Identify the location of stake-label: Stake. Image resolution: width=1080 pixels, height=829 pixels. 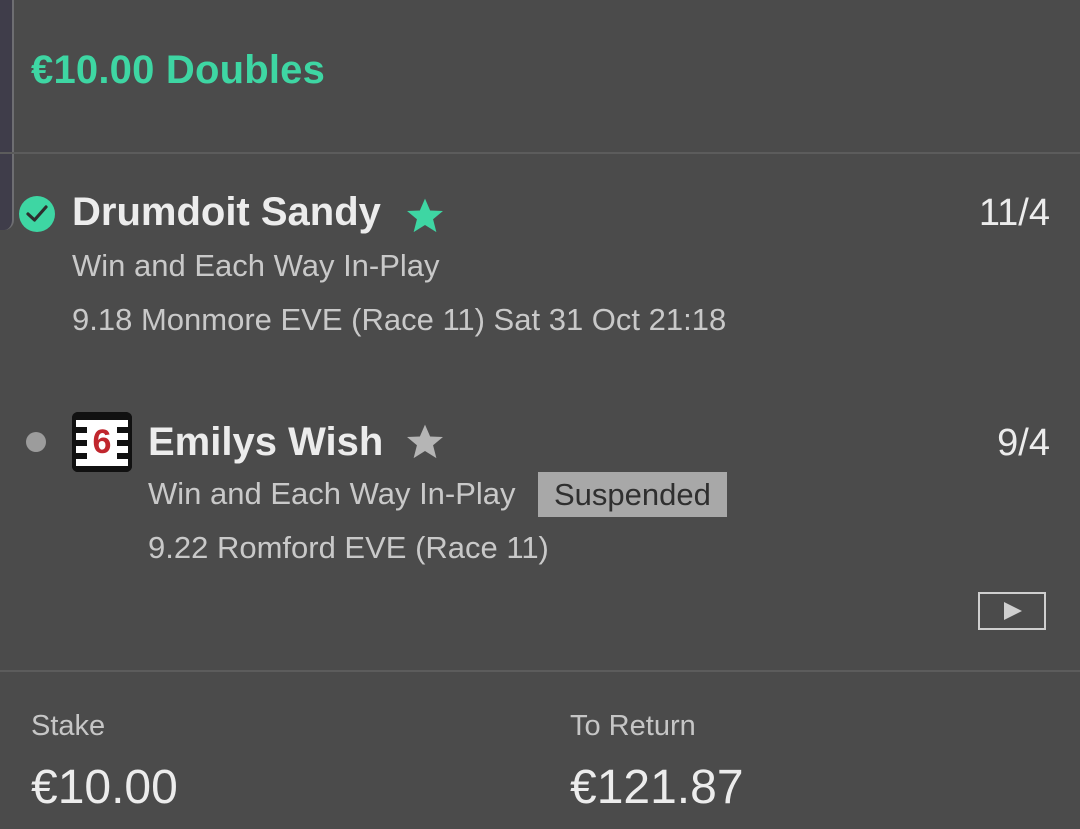
(68, 726).